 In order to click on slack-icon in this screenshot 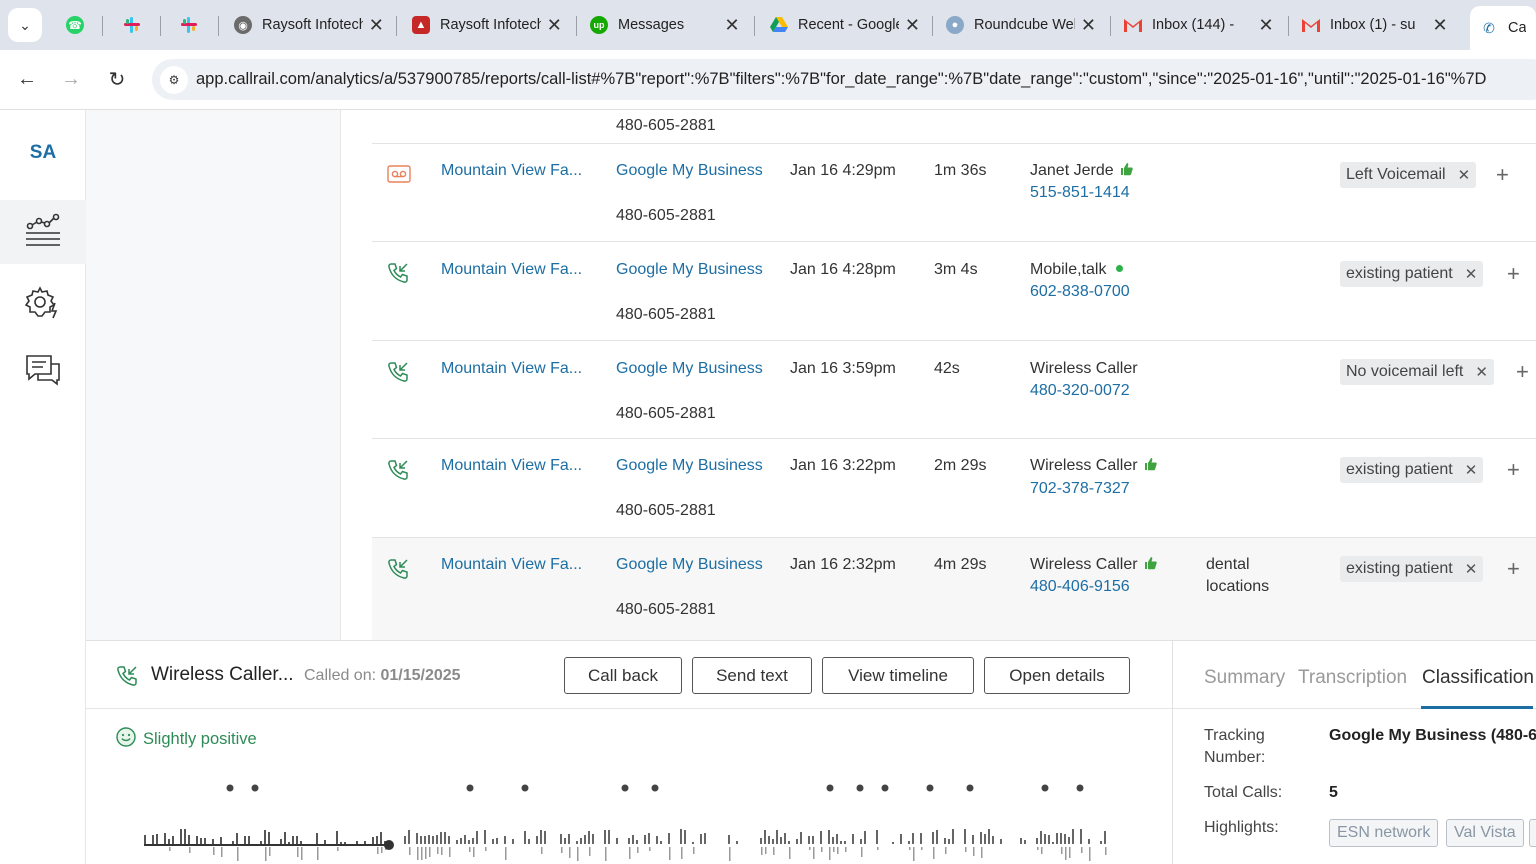, I will do `click(189, 25)`.